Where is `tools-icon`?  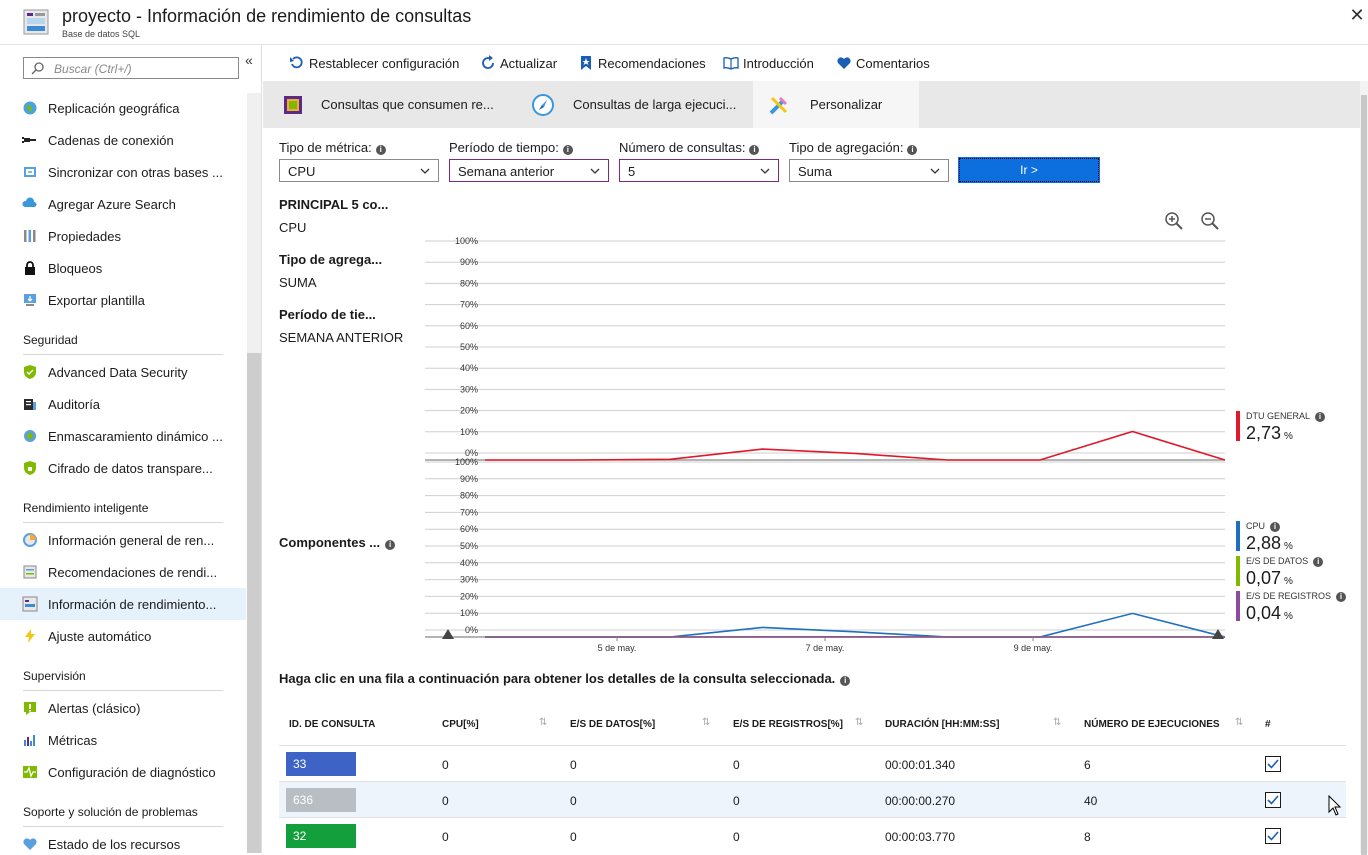 tools-icon is located at coordinates (779, 105).